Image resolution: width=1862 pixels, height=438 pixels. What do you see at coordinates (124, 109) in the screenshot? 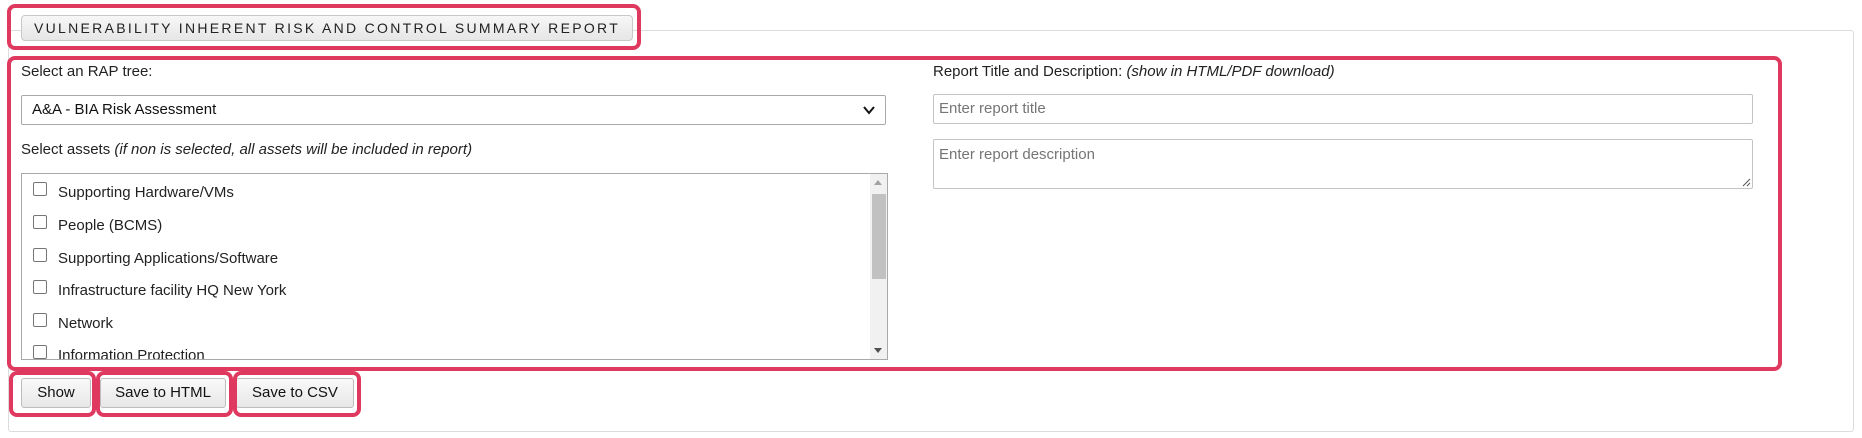
I see `rap-tree-selected-value: A&A - BIA Risk Assessment` at bounding box center [124, 109].